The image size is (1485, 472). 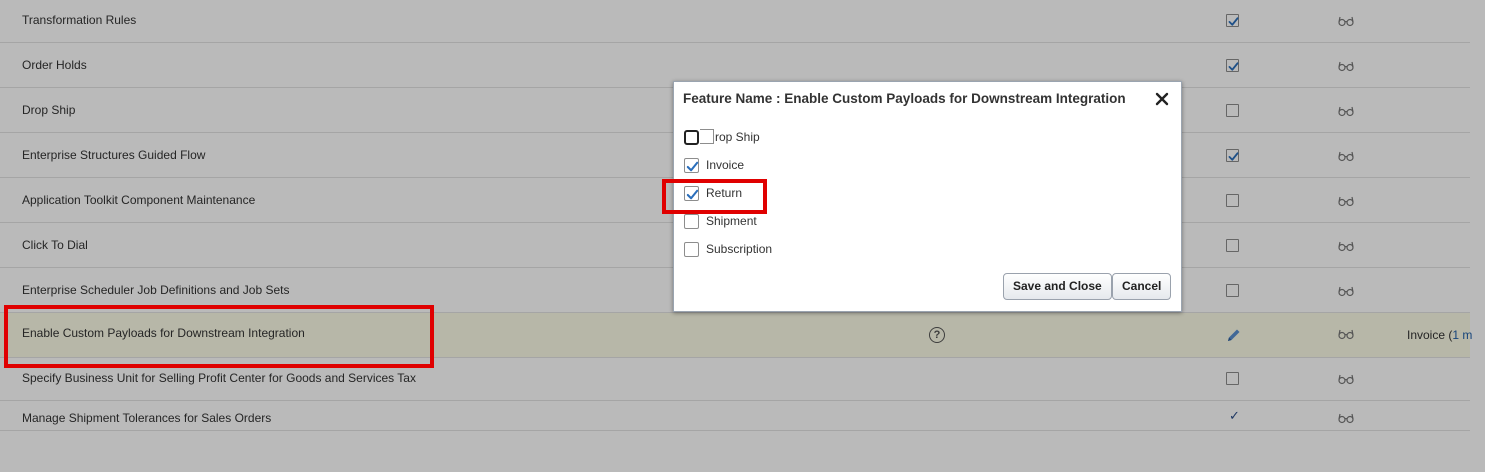 What do you see at coordinates (714, 196) in the screenshot?
I see `highlight-box-return-option` at bounding box center [714, 196].